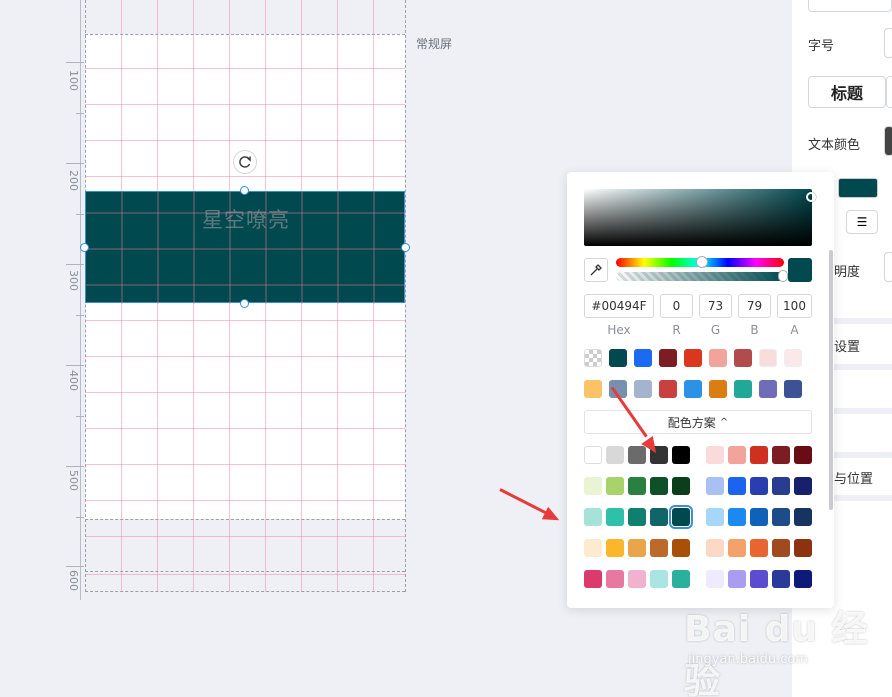 This screenshot has width=892, height=697. Describe the element at coordinates (811, 197) in the screenshot. I see `sv-knob` at that location.